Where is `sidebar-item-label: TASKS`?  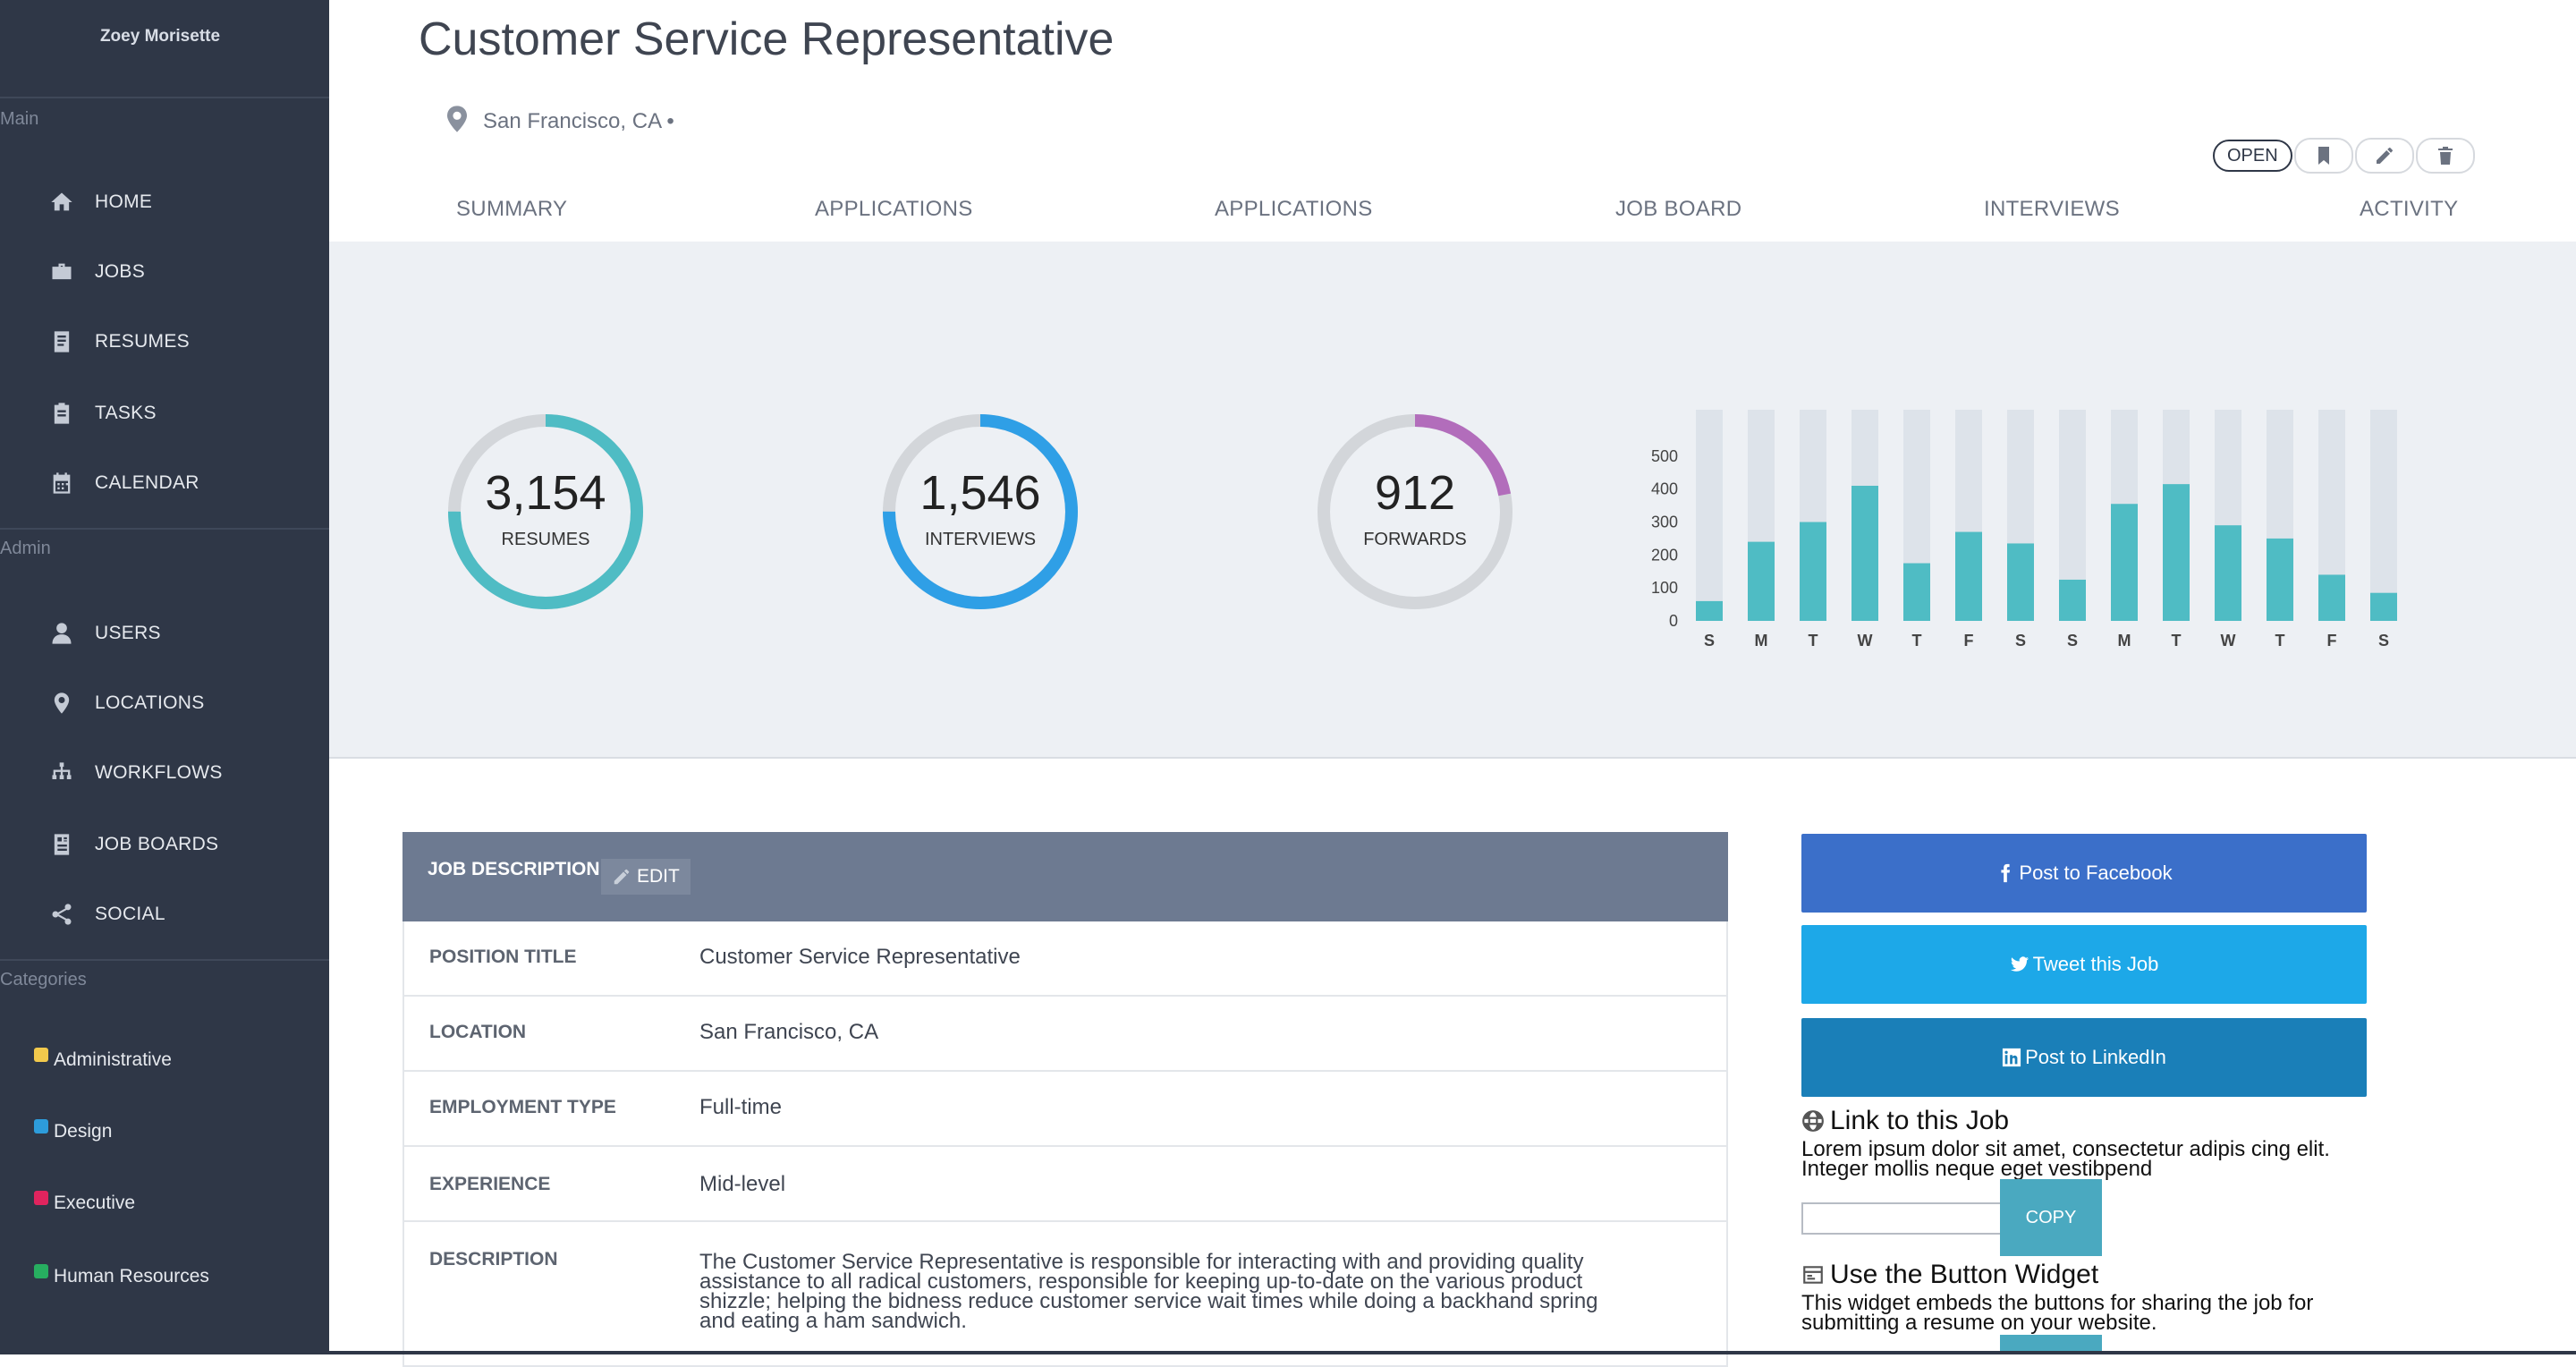 sidebar-item-label: TASKS is located at coordinates (126, 413).